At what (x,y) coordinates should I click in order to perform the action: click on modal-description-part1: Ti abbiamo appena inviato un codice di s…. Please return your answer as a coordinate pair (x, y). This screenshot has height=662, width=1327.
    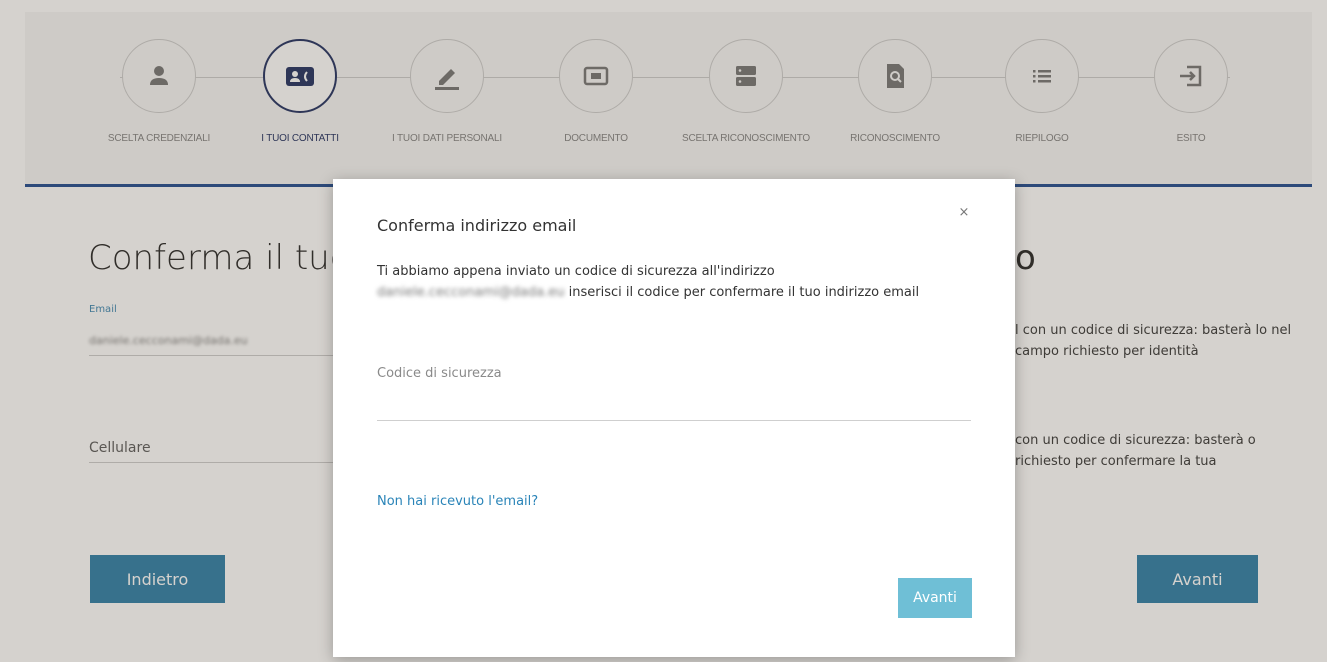
    Looking at the image, I should click on (576, 271).